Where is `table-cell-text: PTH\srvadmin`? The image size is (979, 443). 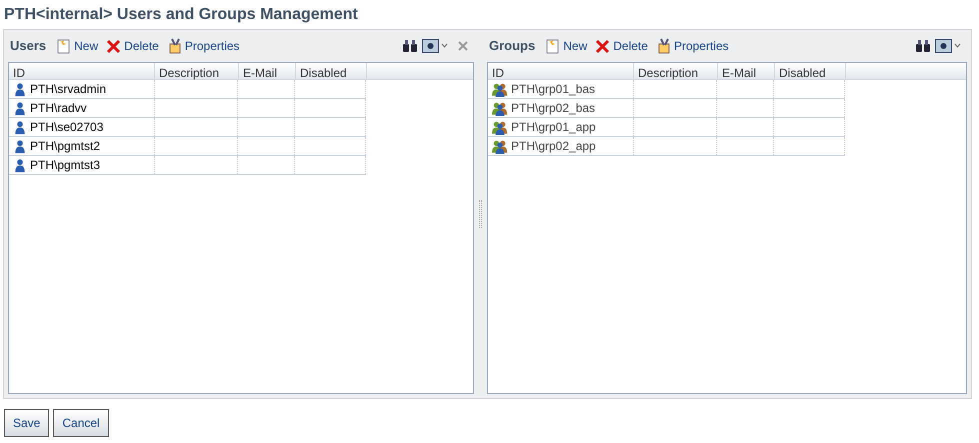
table-cell-text: PTH\srvadmin is located at coordinates (68, 89).